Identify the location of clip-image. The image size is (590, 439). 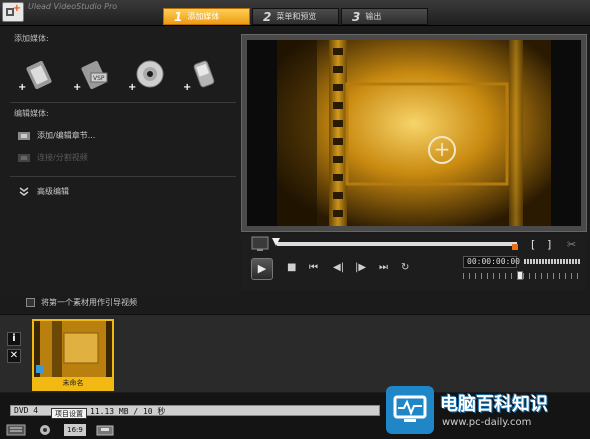
(73, 349).